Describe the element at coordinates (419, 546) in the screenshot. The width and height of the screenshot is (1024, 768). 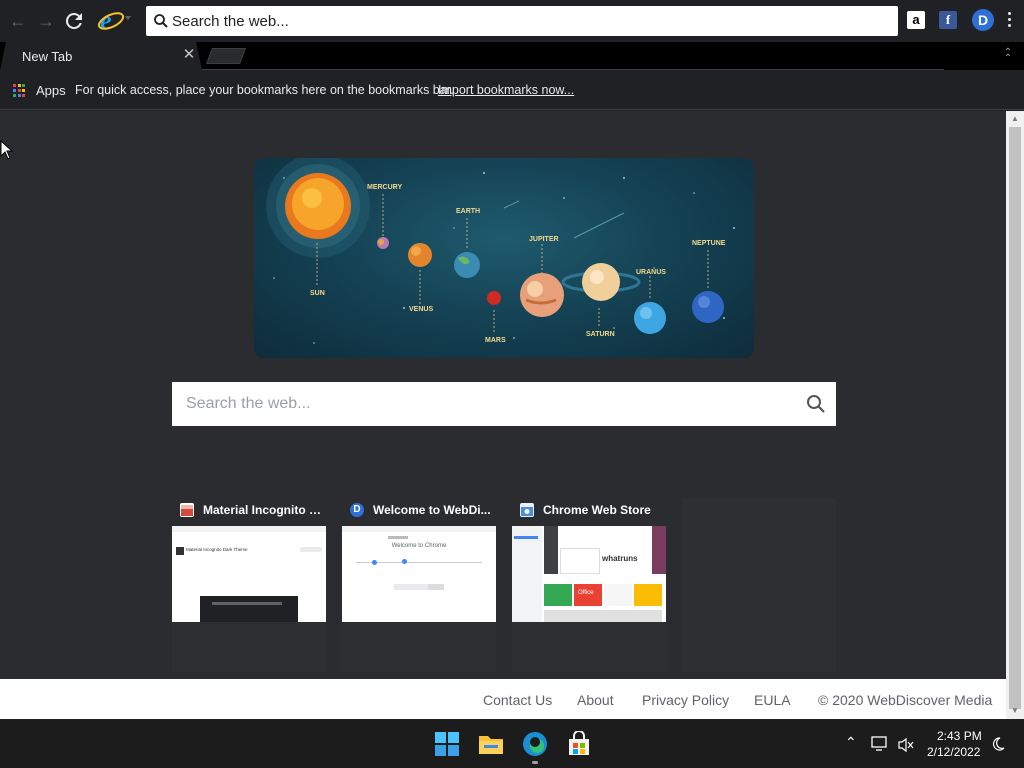
I see `thumb-heading: Welcome to Chrome` at that location.